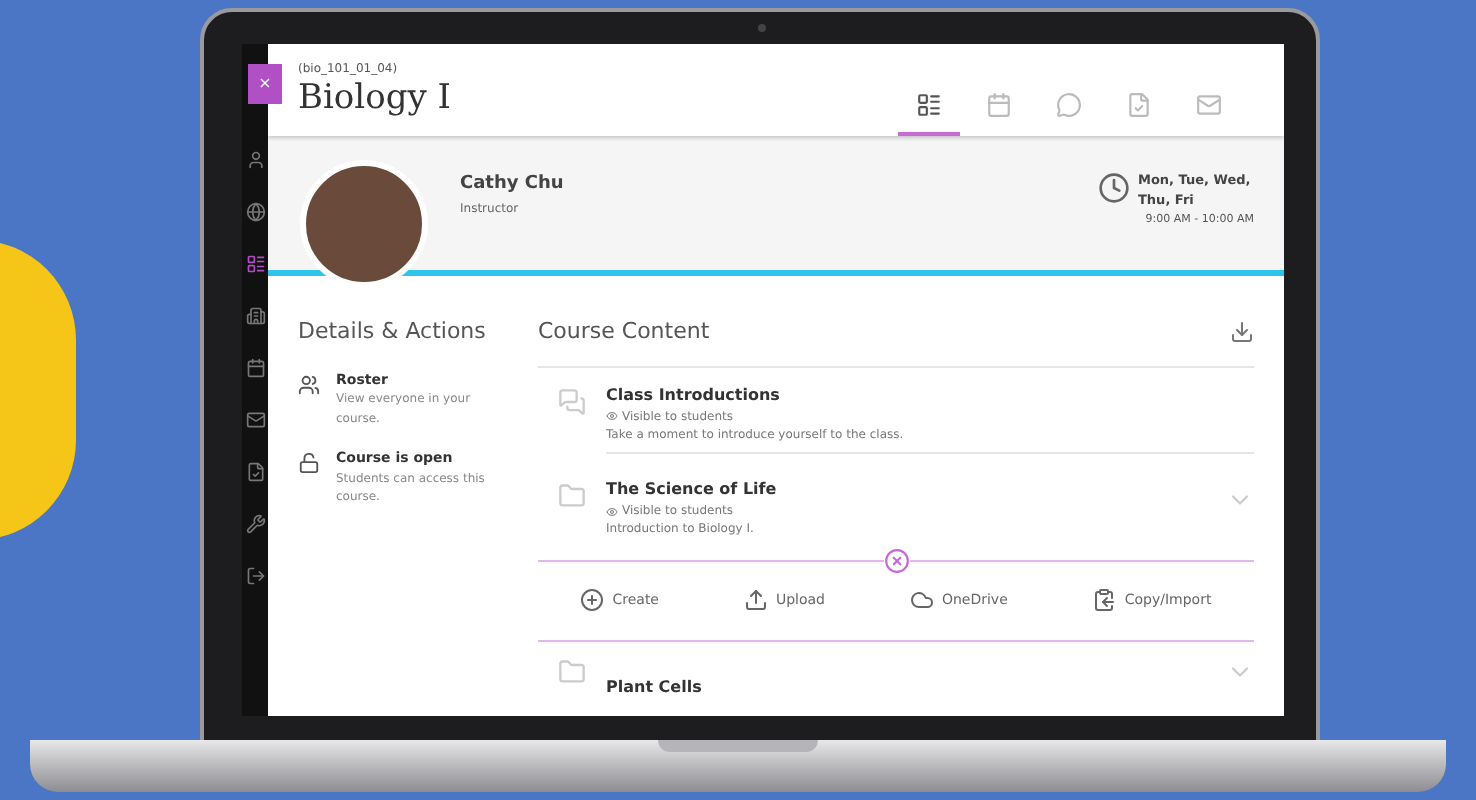 Image resolution: width=1476 pixels, height=800 pixels. I want to click on close-tab: ×, so click(265, 84).